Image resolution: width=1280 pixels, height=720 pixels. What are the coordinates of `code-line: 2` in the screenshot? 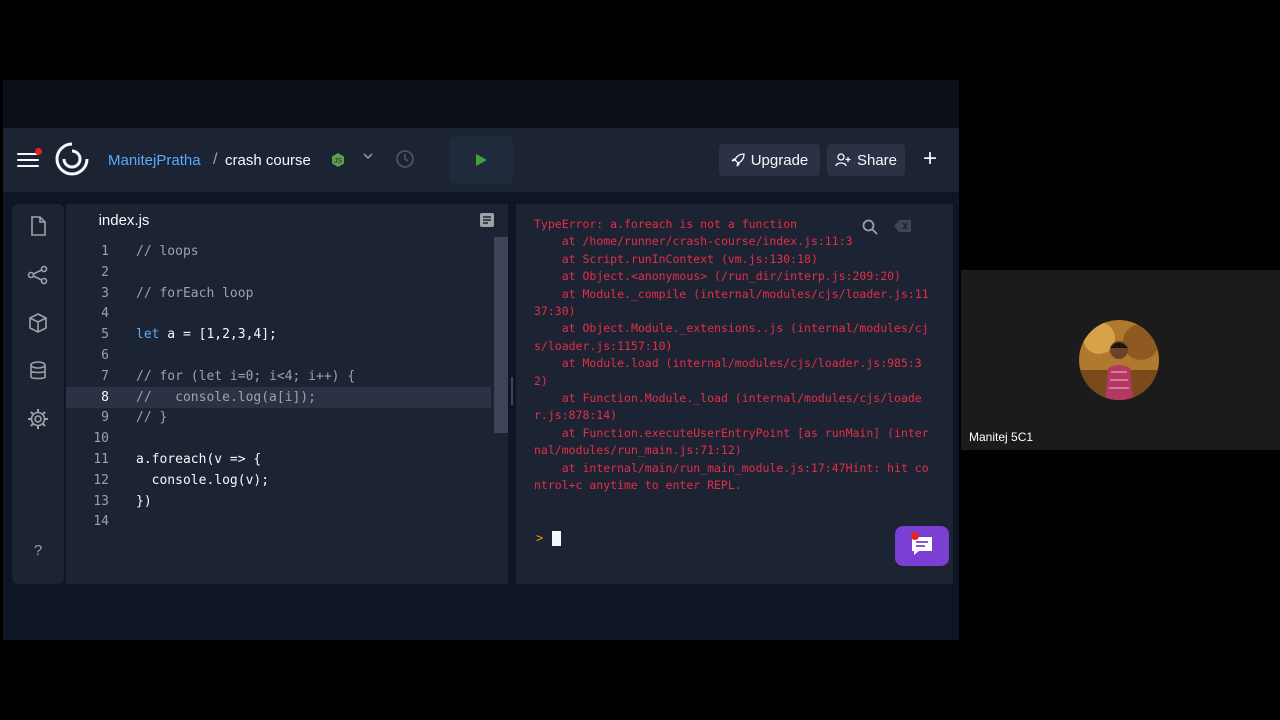 It's located at (278, 272).